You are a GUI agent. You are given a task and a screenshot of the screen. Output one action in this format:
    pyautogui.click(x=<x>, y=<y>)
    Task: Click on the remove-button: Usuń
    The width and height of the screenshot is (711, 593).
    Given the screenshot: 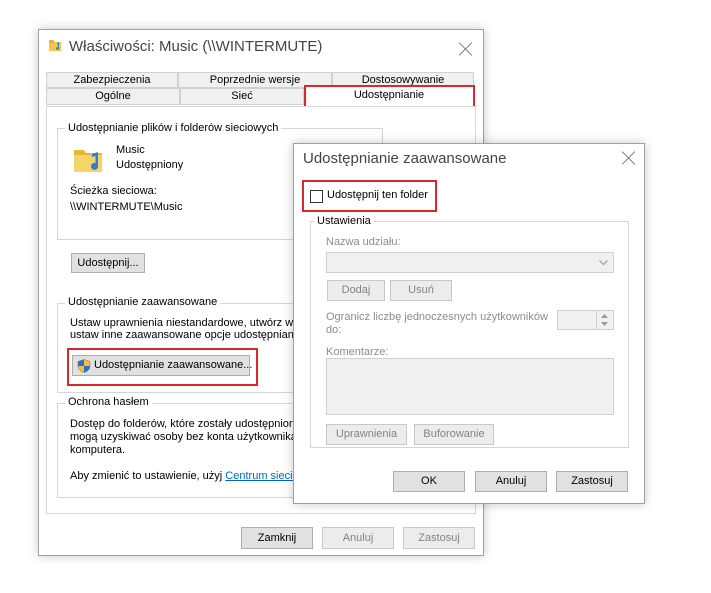 What is the action you would take?
    pyautogui.click(x=421, y=290)
    